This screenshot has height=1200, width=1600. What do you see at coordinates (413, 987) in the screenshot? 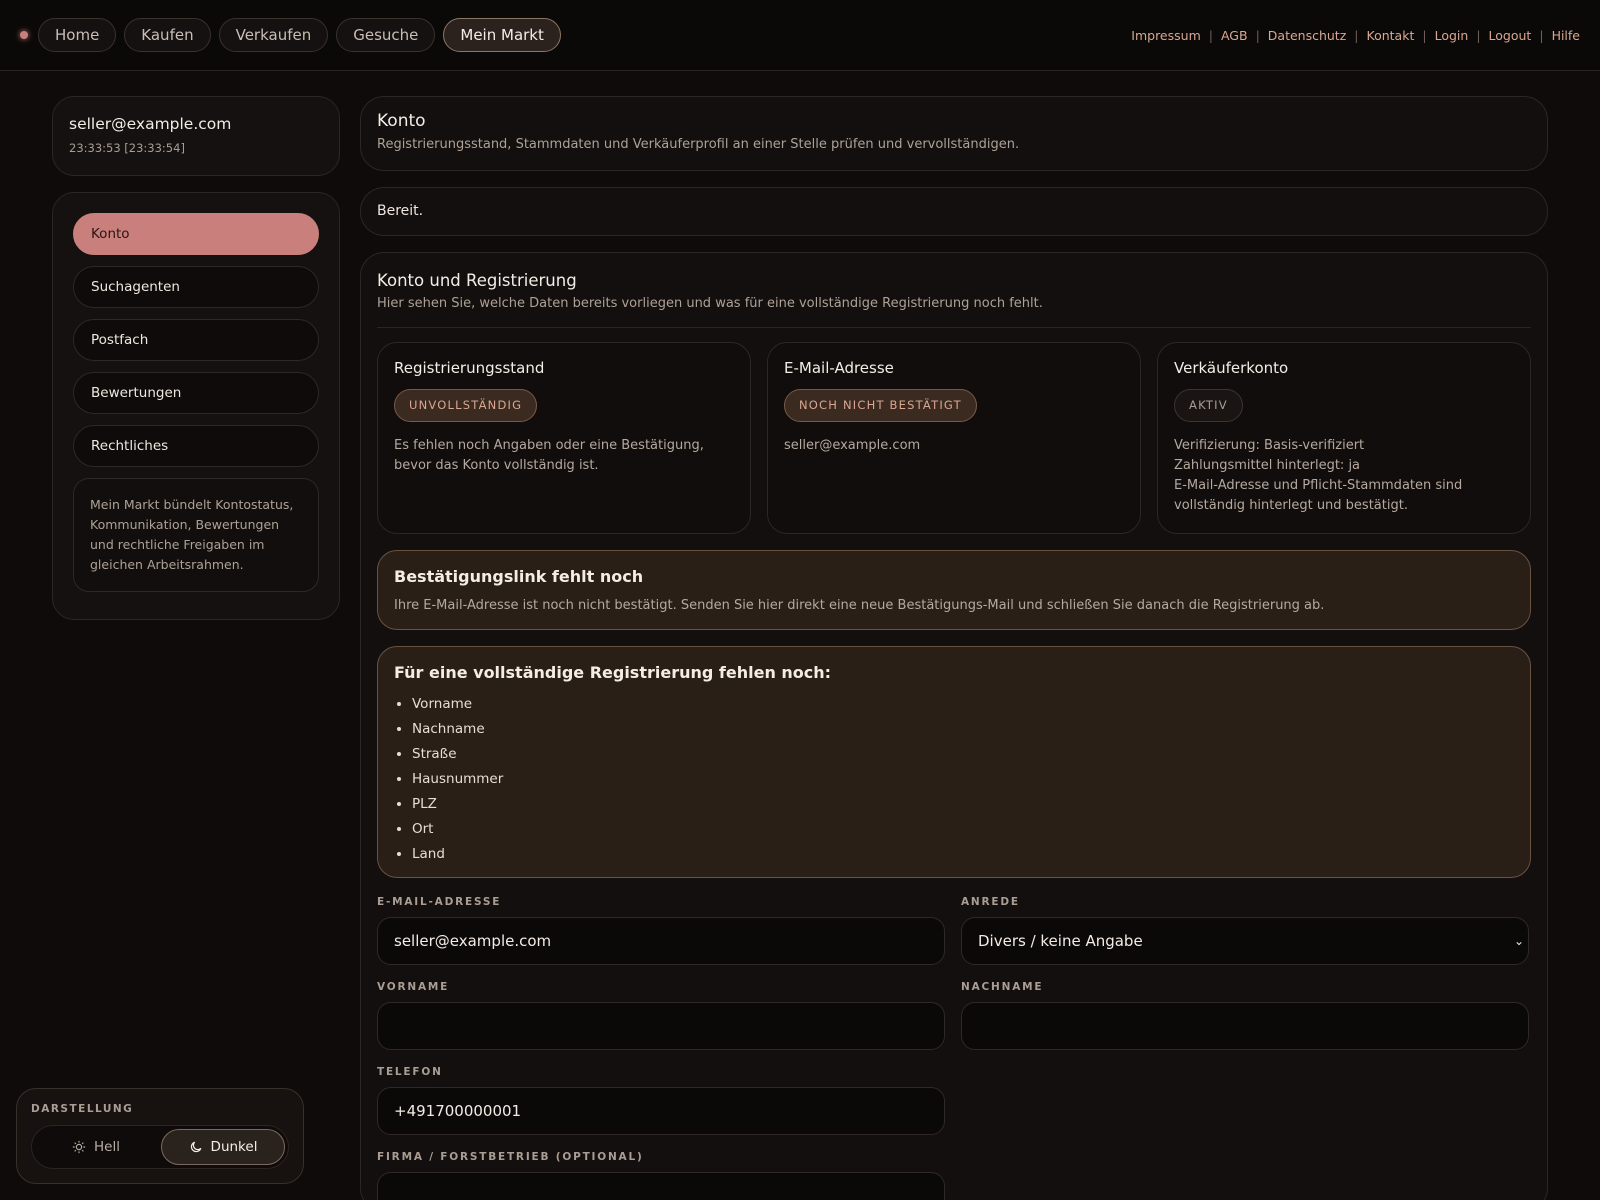
I see `vorname-label: VORNAME` at bounding box center [413, 987].